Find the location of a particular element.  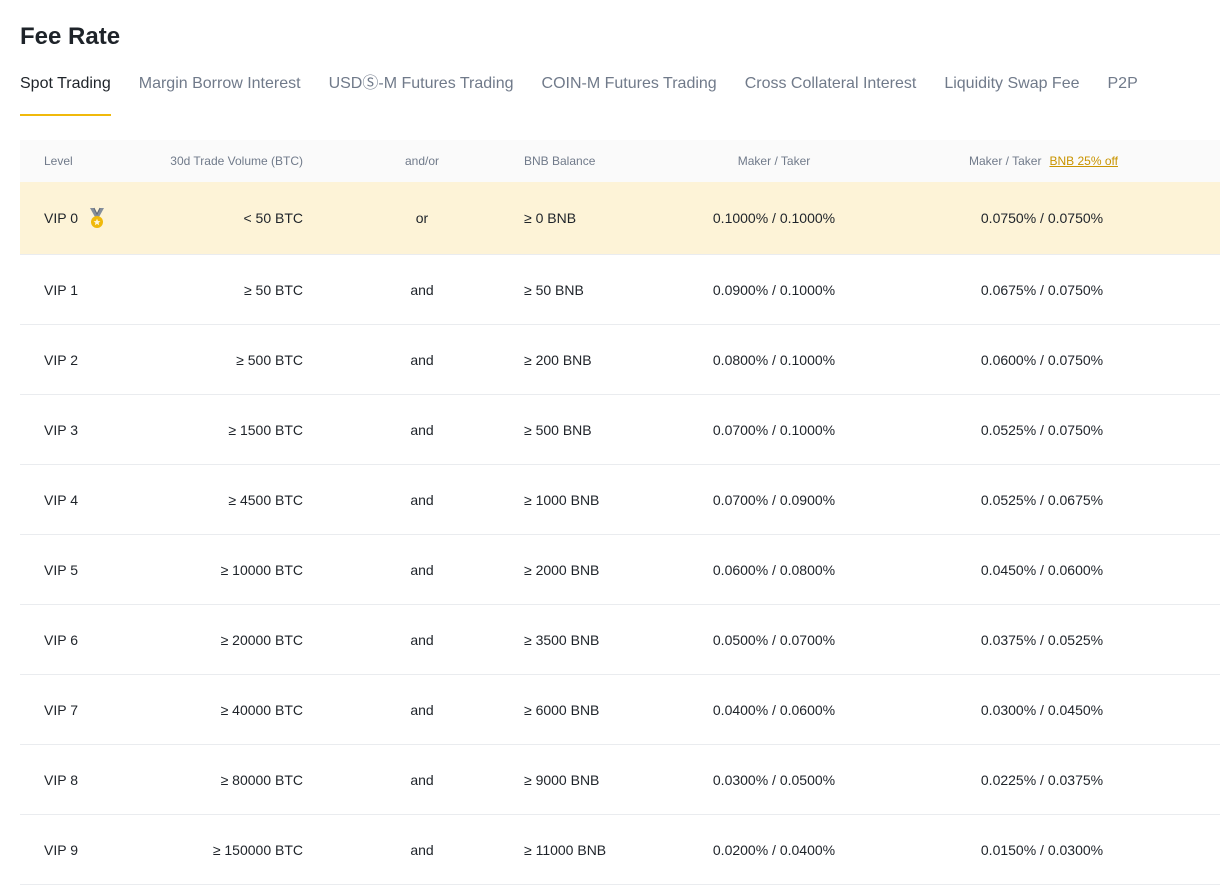

row-volume: ≥ 500 BTC is located at coordinates (269, 359).